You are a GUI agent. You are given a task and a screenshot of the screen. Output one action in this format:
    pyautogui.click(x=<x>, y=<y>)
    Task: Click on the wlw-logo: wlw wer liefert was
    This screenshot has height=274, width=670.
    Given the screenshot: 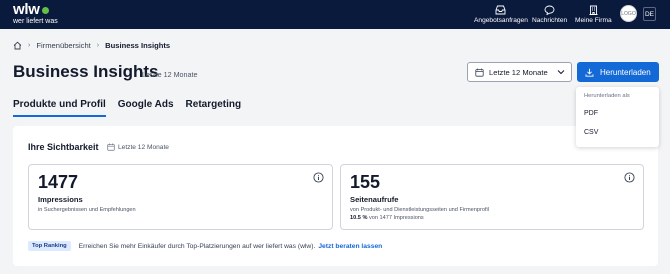 What is the action you would take?
    pyautogui.click(x=35, y=13)
    